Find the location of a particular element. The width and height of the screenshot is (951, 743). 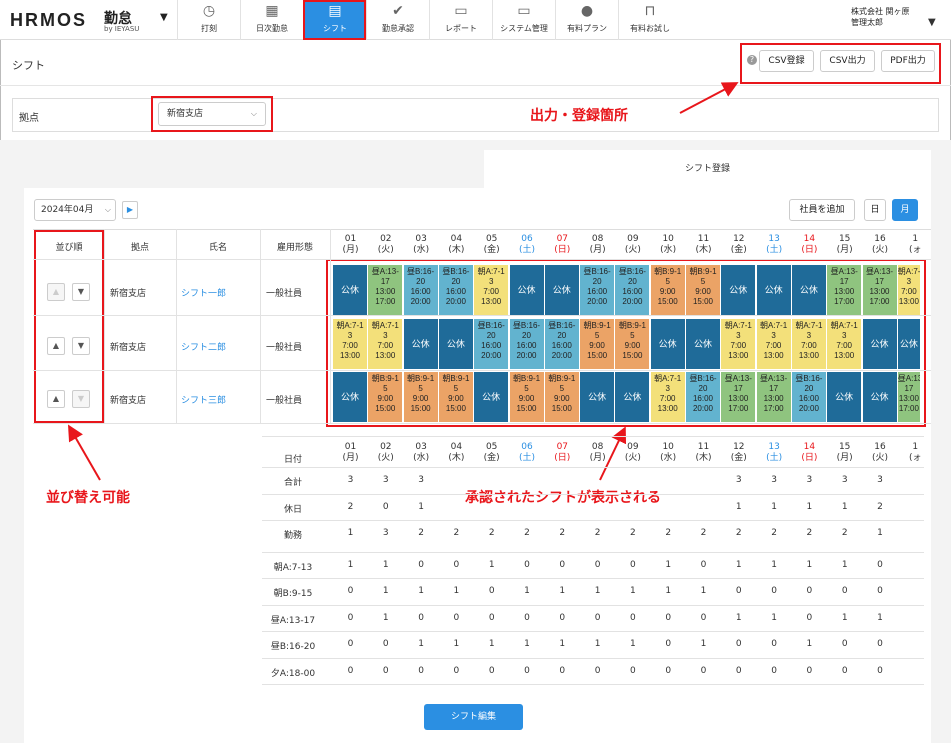

employee-name-link: シフト三郎 is located at coordinates (203, 399).